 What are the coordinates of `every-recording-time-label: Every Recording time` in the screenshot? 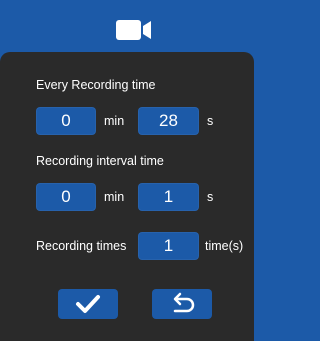 It's located at (96, 85).